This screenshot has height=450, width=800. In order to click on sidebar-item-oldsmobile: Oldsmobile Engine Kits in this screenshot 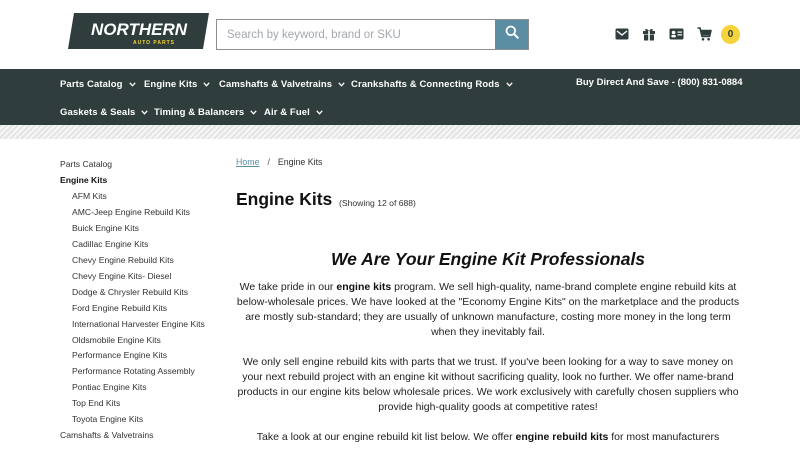, I will do `click(116, 340)`.